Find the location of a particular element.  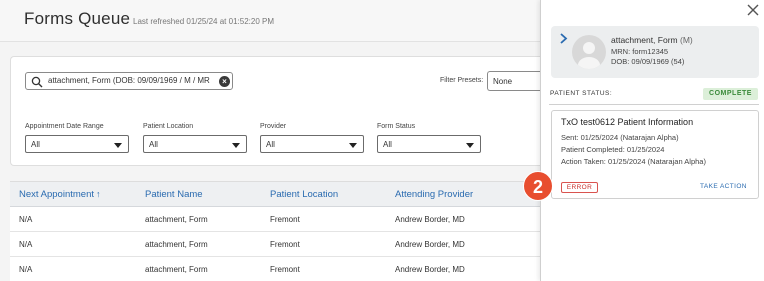

search-icon is located at coordinates (37, 82).